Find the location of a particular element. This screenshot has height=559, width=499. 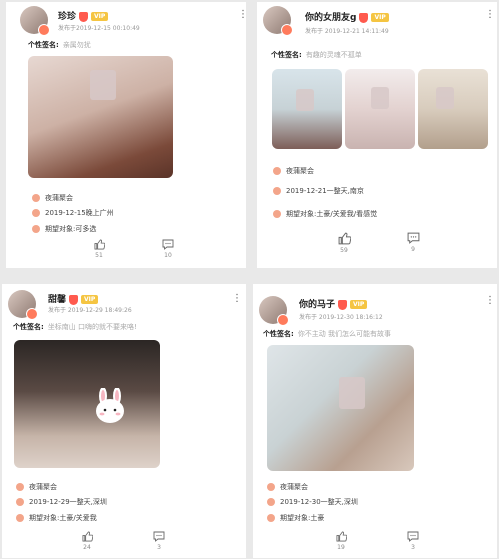

date-place-text: 2019-12-29一整天,深圳 is located at coordinates (68, 502).